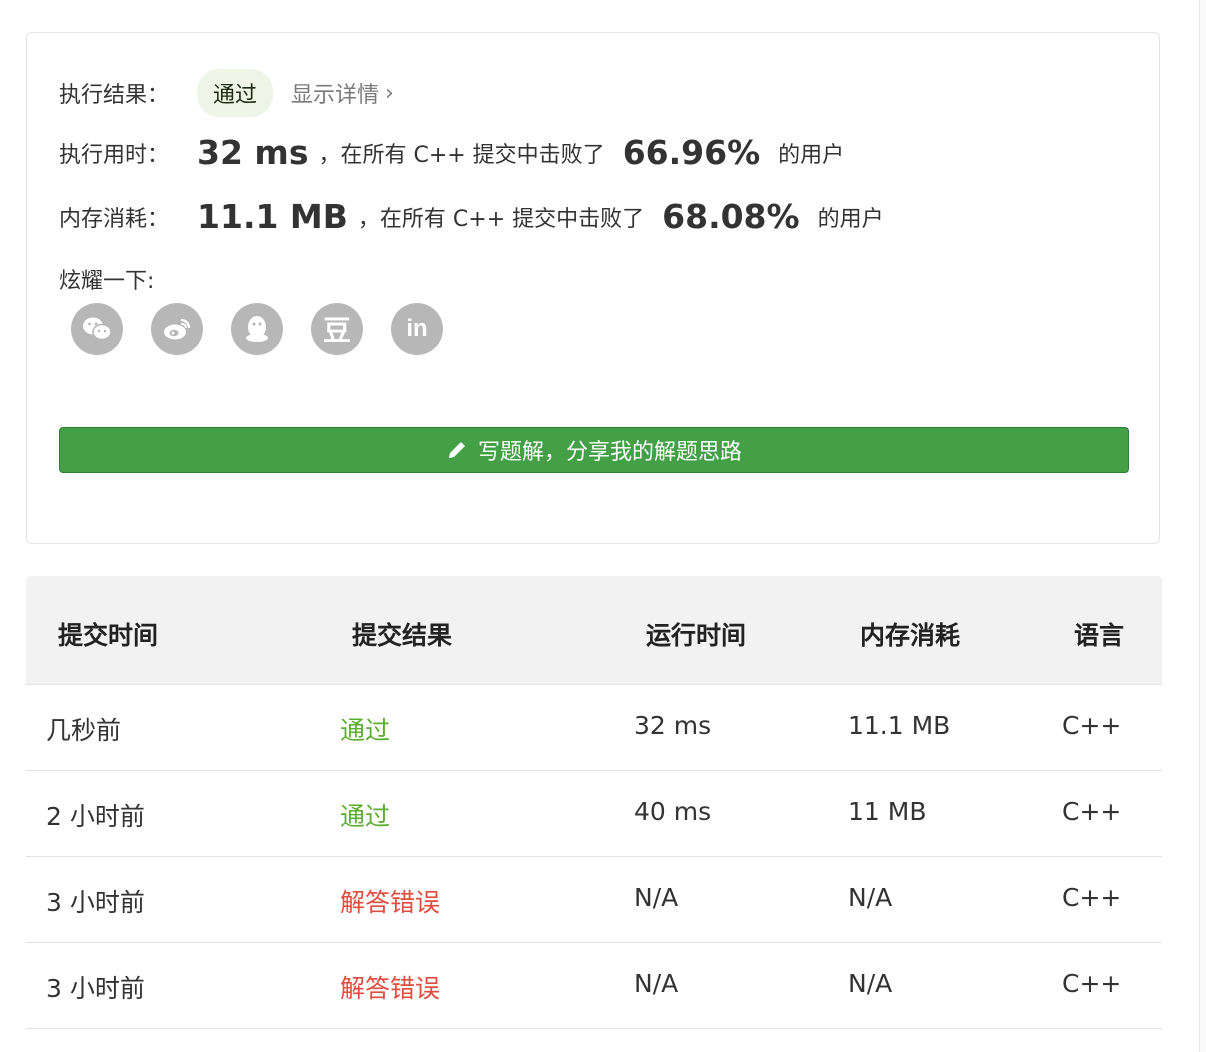 This screenshot has width=1206, height=1052. I want to click on linkedin-icon: in, so click(417, 328).